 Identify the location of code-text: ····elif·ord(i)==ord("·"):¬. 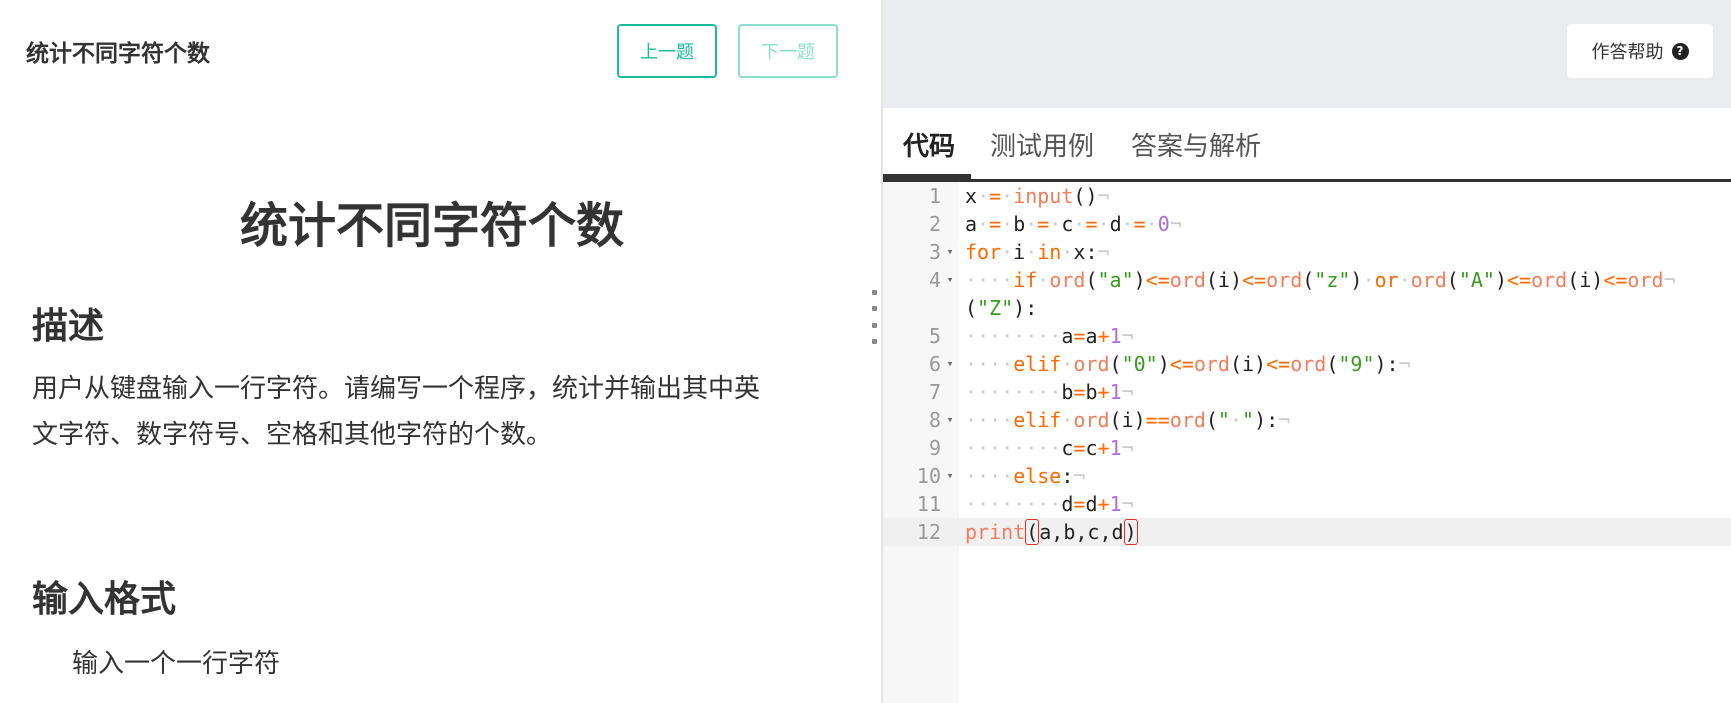
(1128, 420).